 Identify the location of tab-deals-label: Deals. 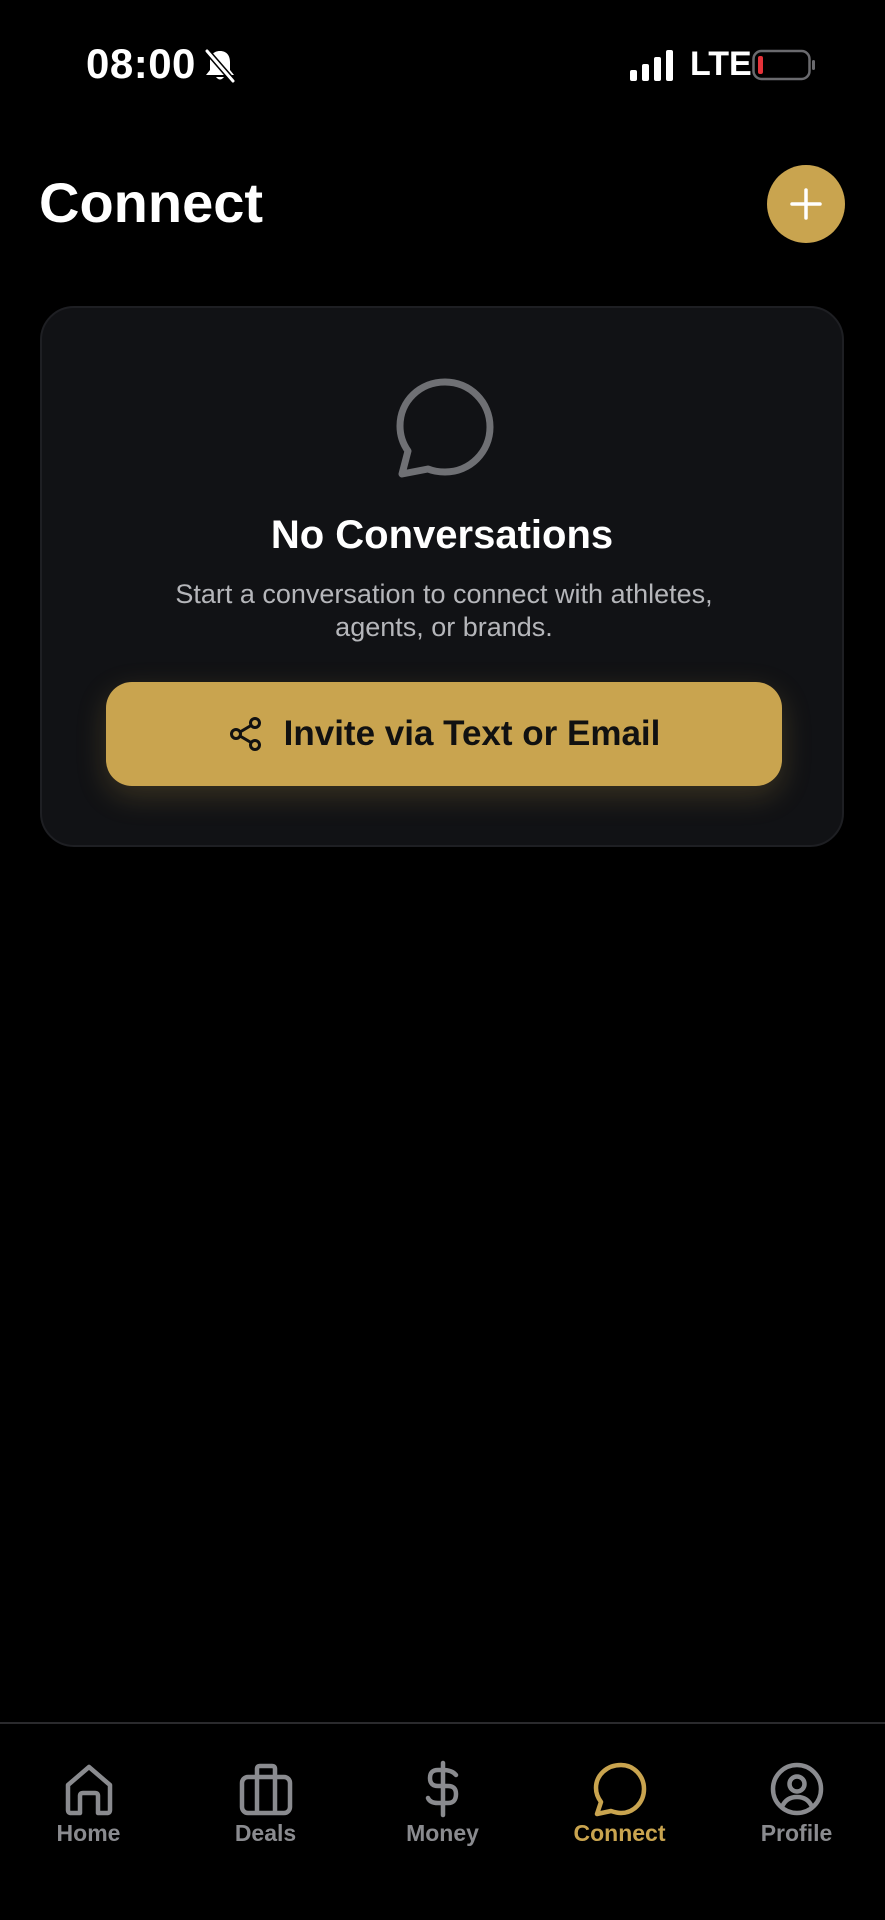
(265, 1833).